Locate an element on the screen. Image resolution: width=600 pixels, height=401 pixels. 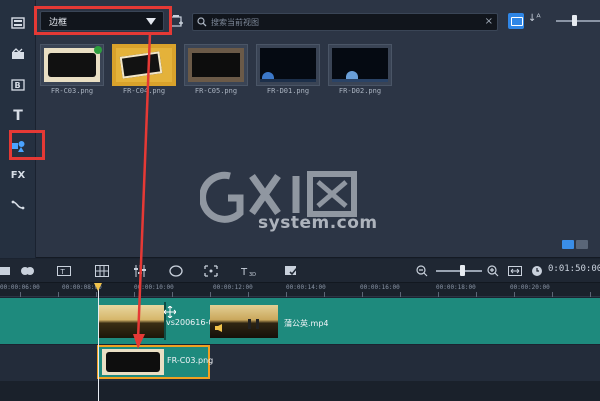
ruler-tick-label: 00:00:18:00 is located at coordinates (456, 287).